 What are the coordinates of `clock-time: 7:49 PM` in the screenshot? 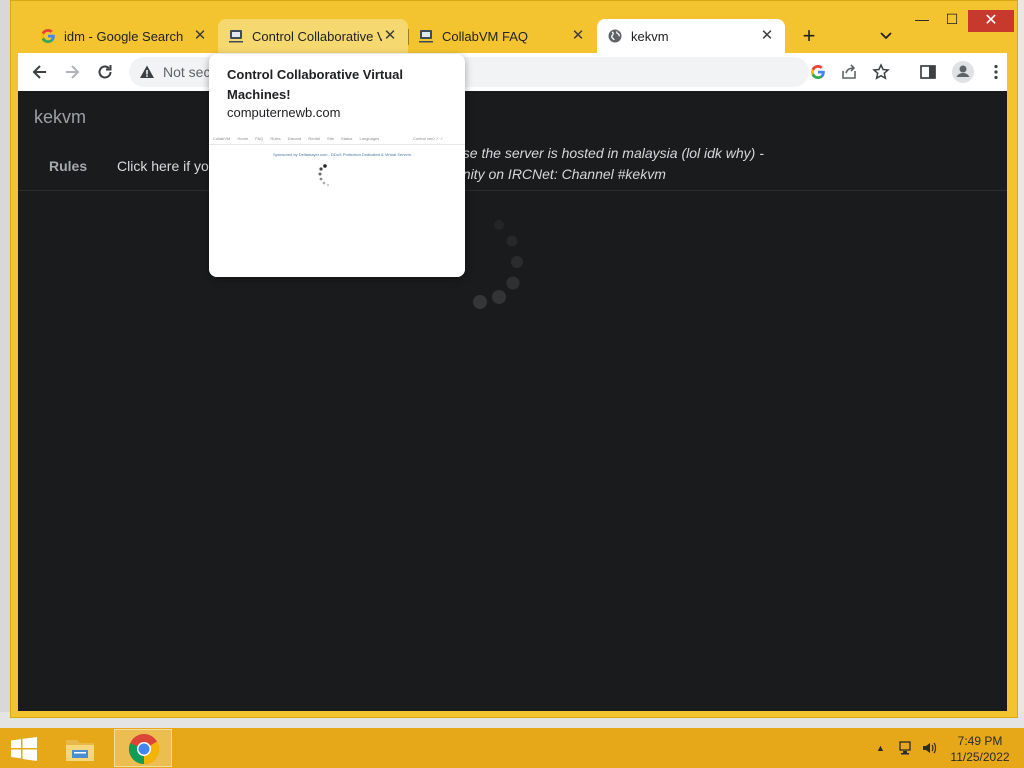 It's located at (980, 741).